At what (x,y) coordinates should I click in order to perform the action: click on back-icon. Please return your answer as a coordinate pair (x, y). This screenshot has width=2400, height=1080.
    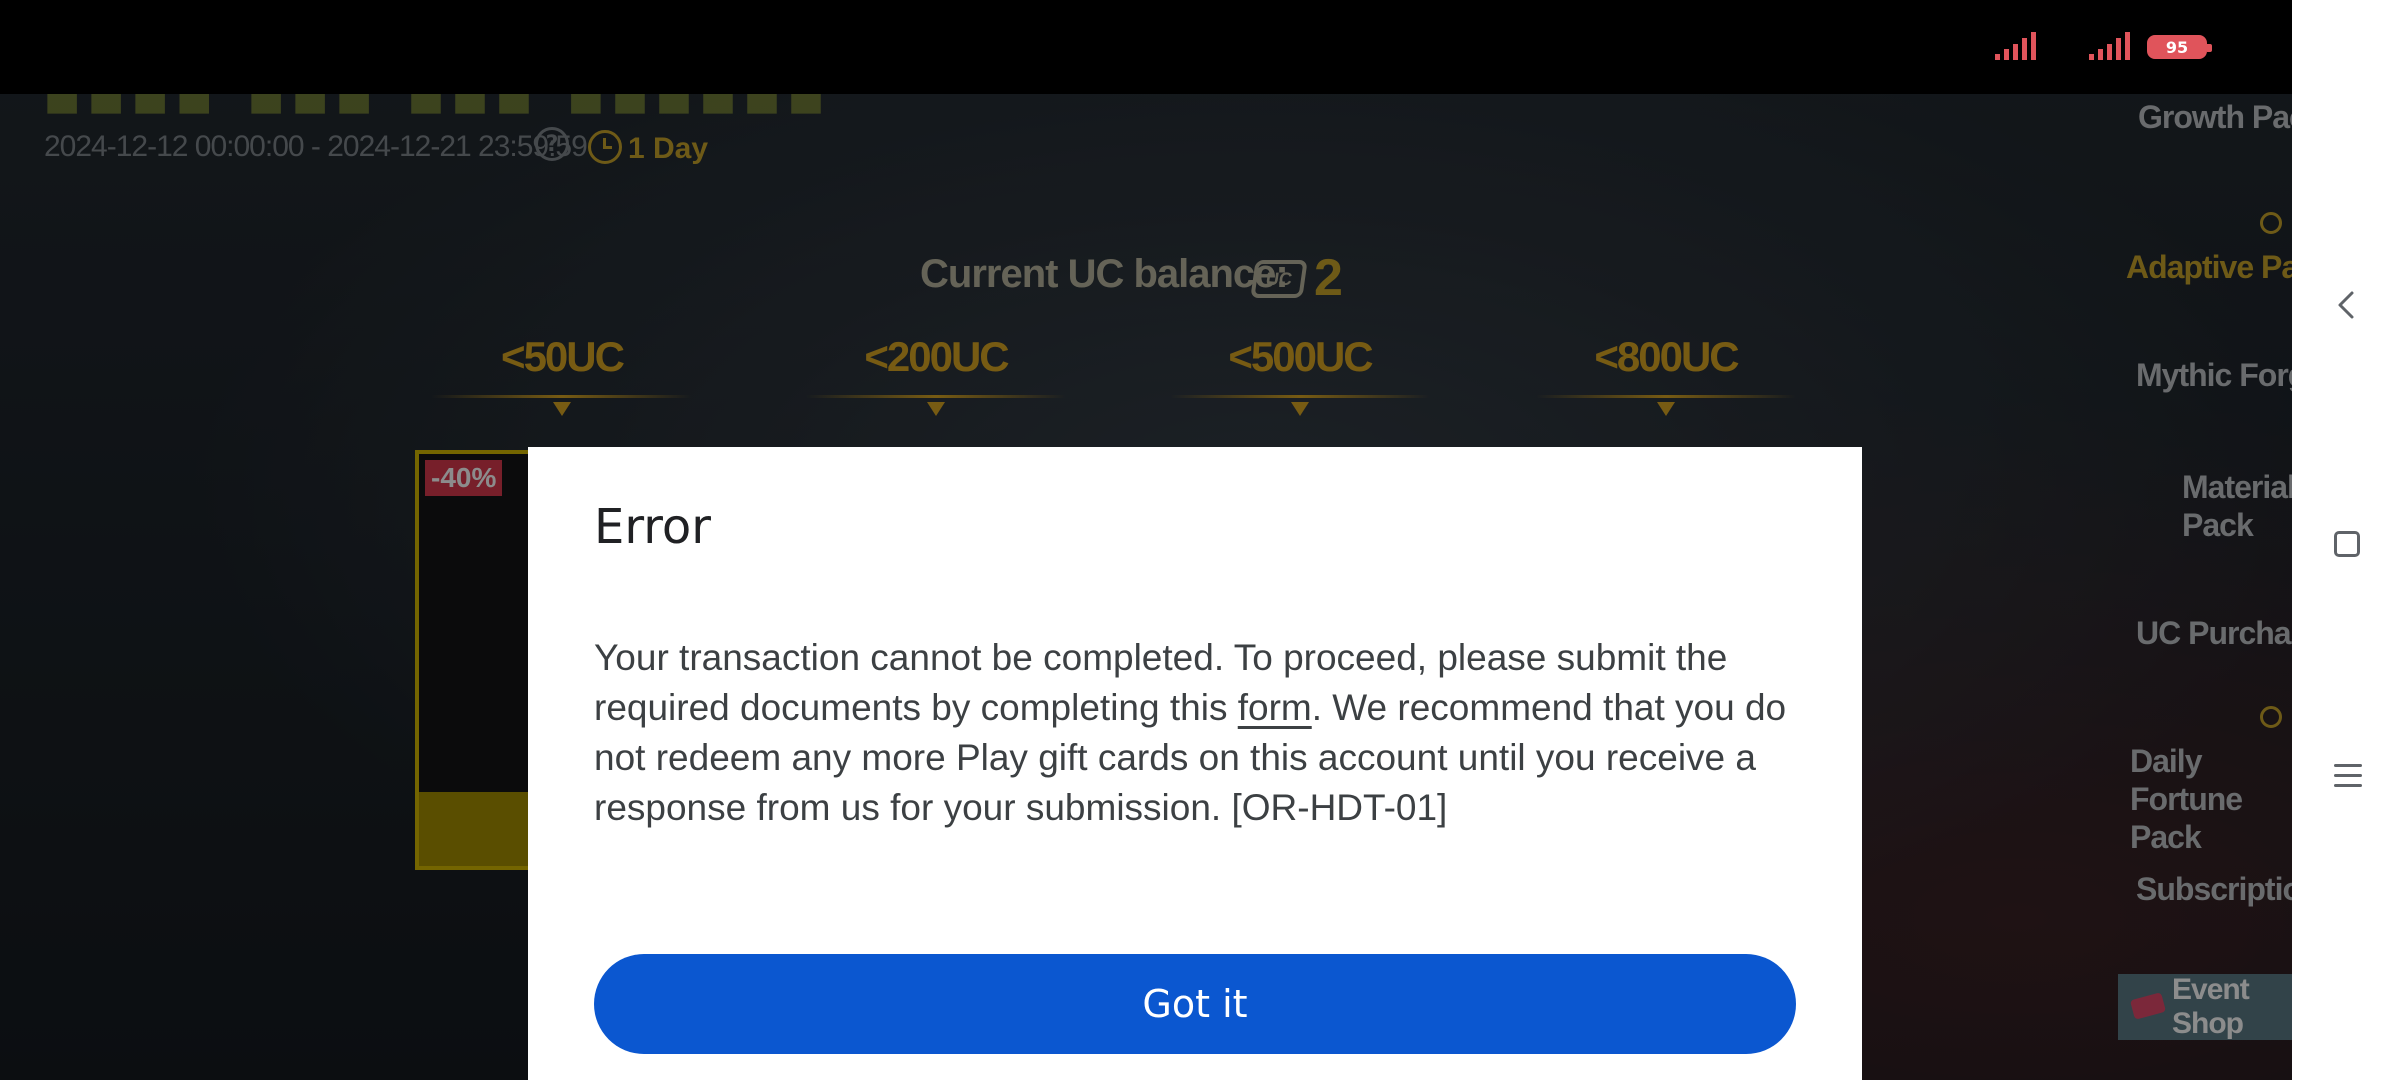
    Looking at the image, I should click on (2346, 305).